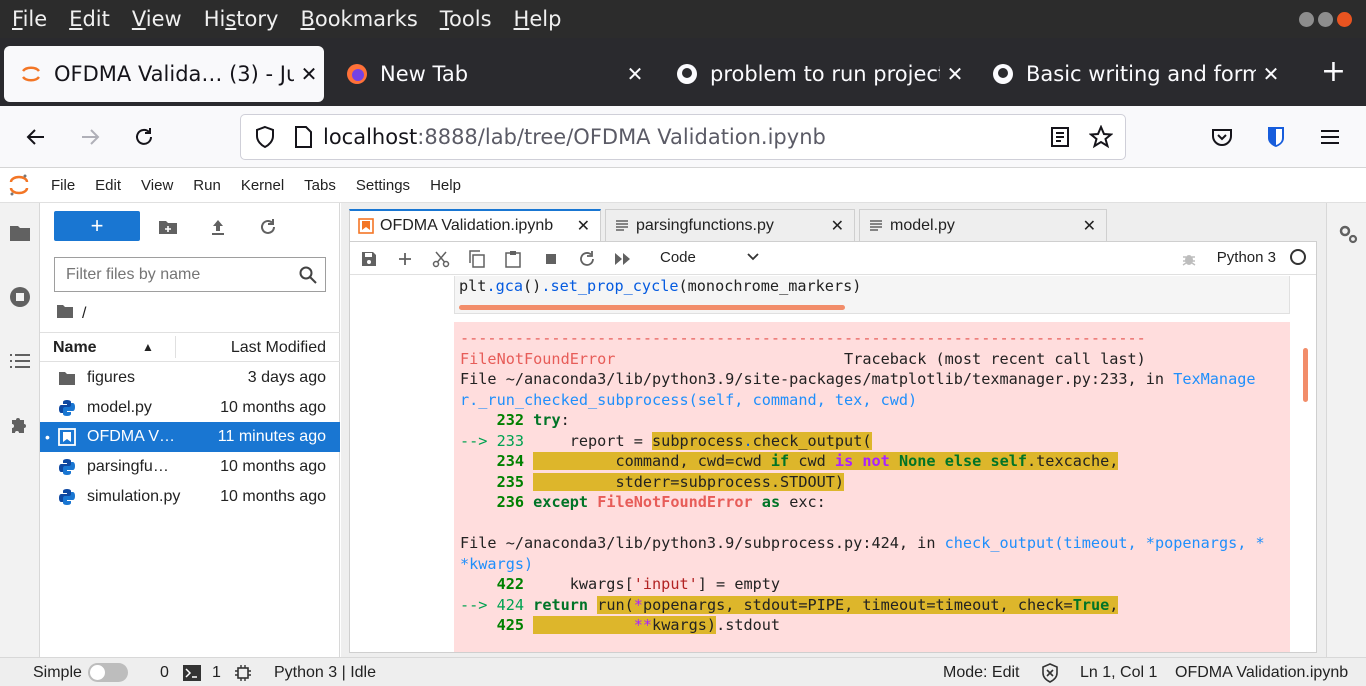 The height and width of the screenshot is (686, 1366). What do you see at coordinates (168, 227) in the screenshot?
I see `new-folder-icon` at bounding box center [168, 227].